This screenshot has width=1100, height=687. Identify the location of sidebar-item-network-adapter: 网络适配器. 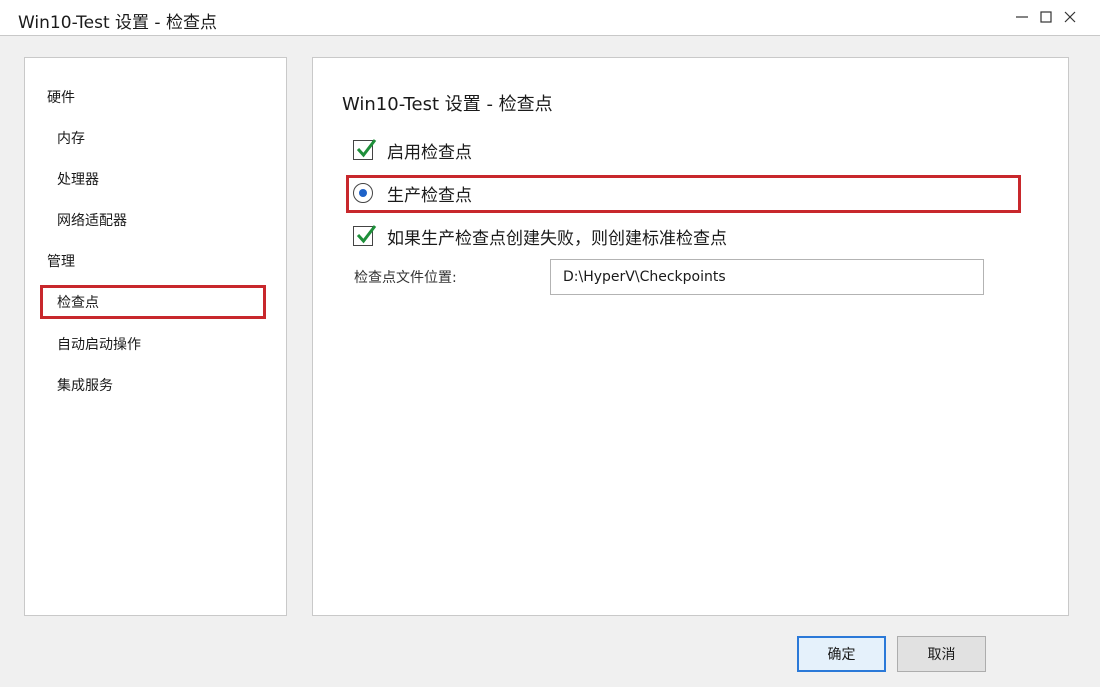
(92, 220).